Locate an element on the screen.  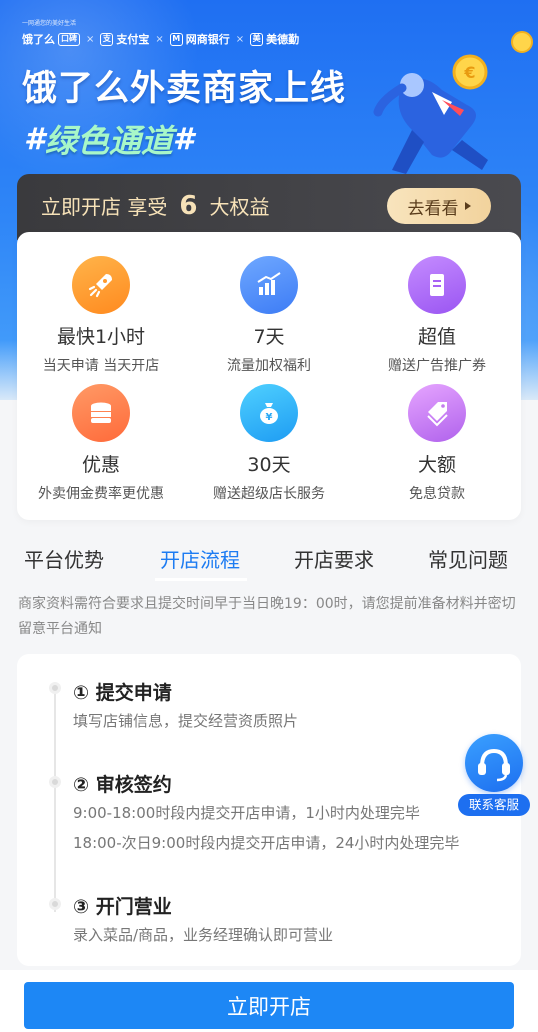
hero-subtitle: # 绿色通道 # is located at coordinates (109, 139).